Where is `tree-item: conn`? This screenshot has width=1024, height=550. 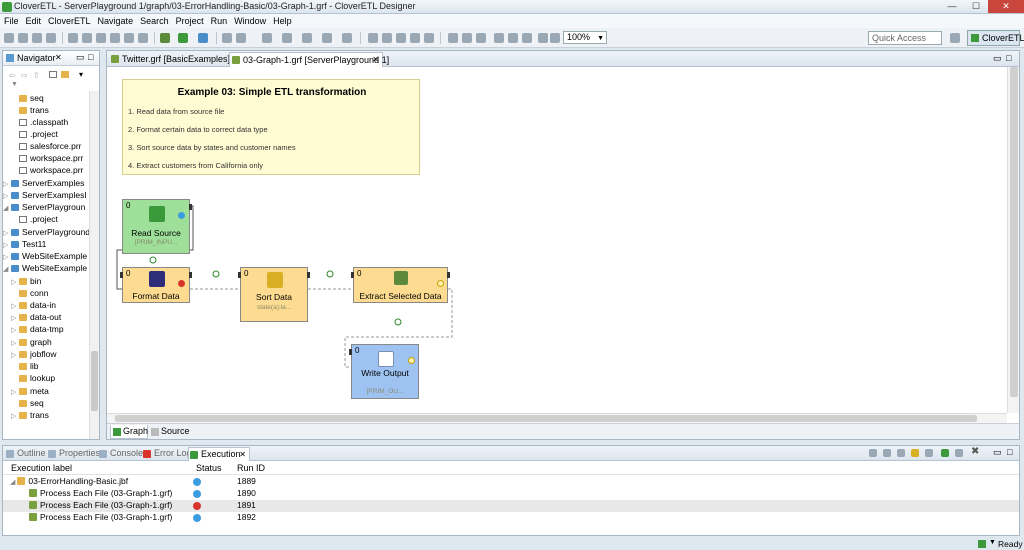
tree-item: conn is located at coordinates (46, 294).